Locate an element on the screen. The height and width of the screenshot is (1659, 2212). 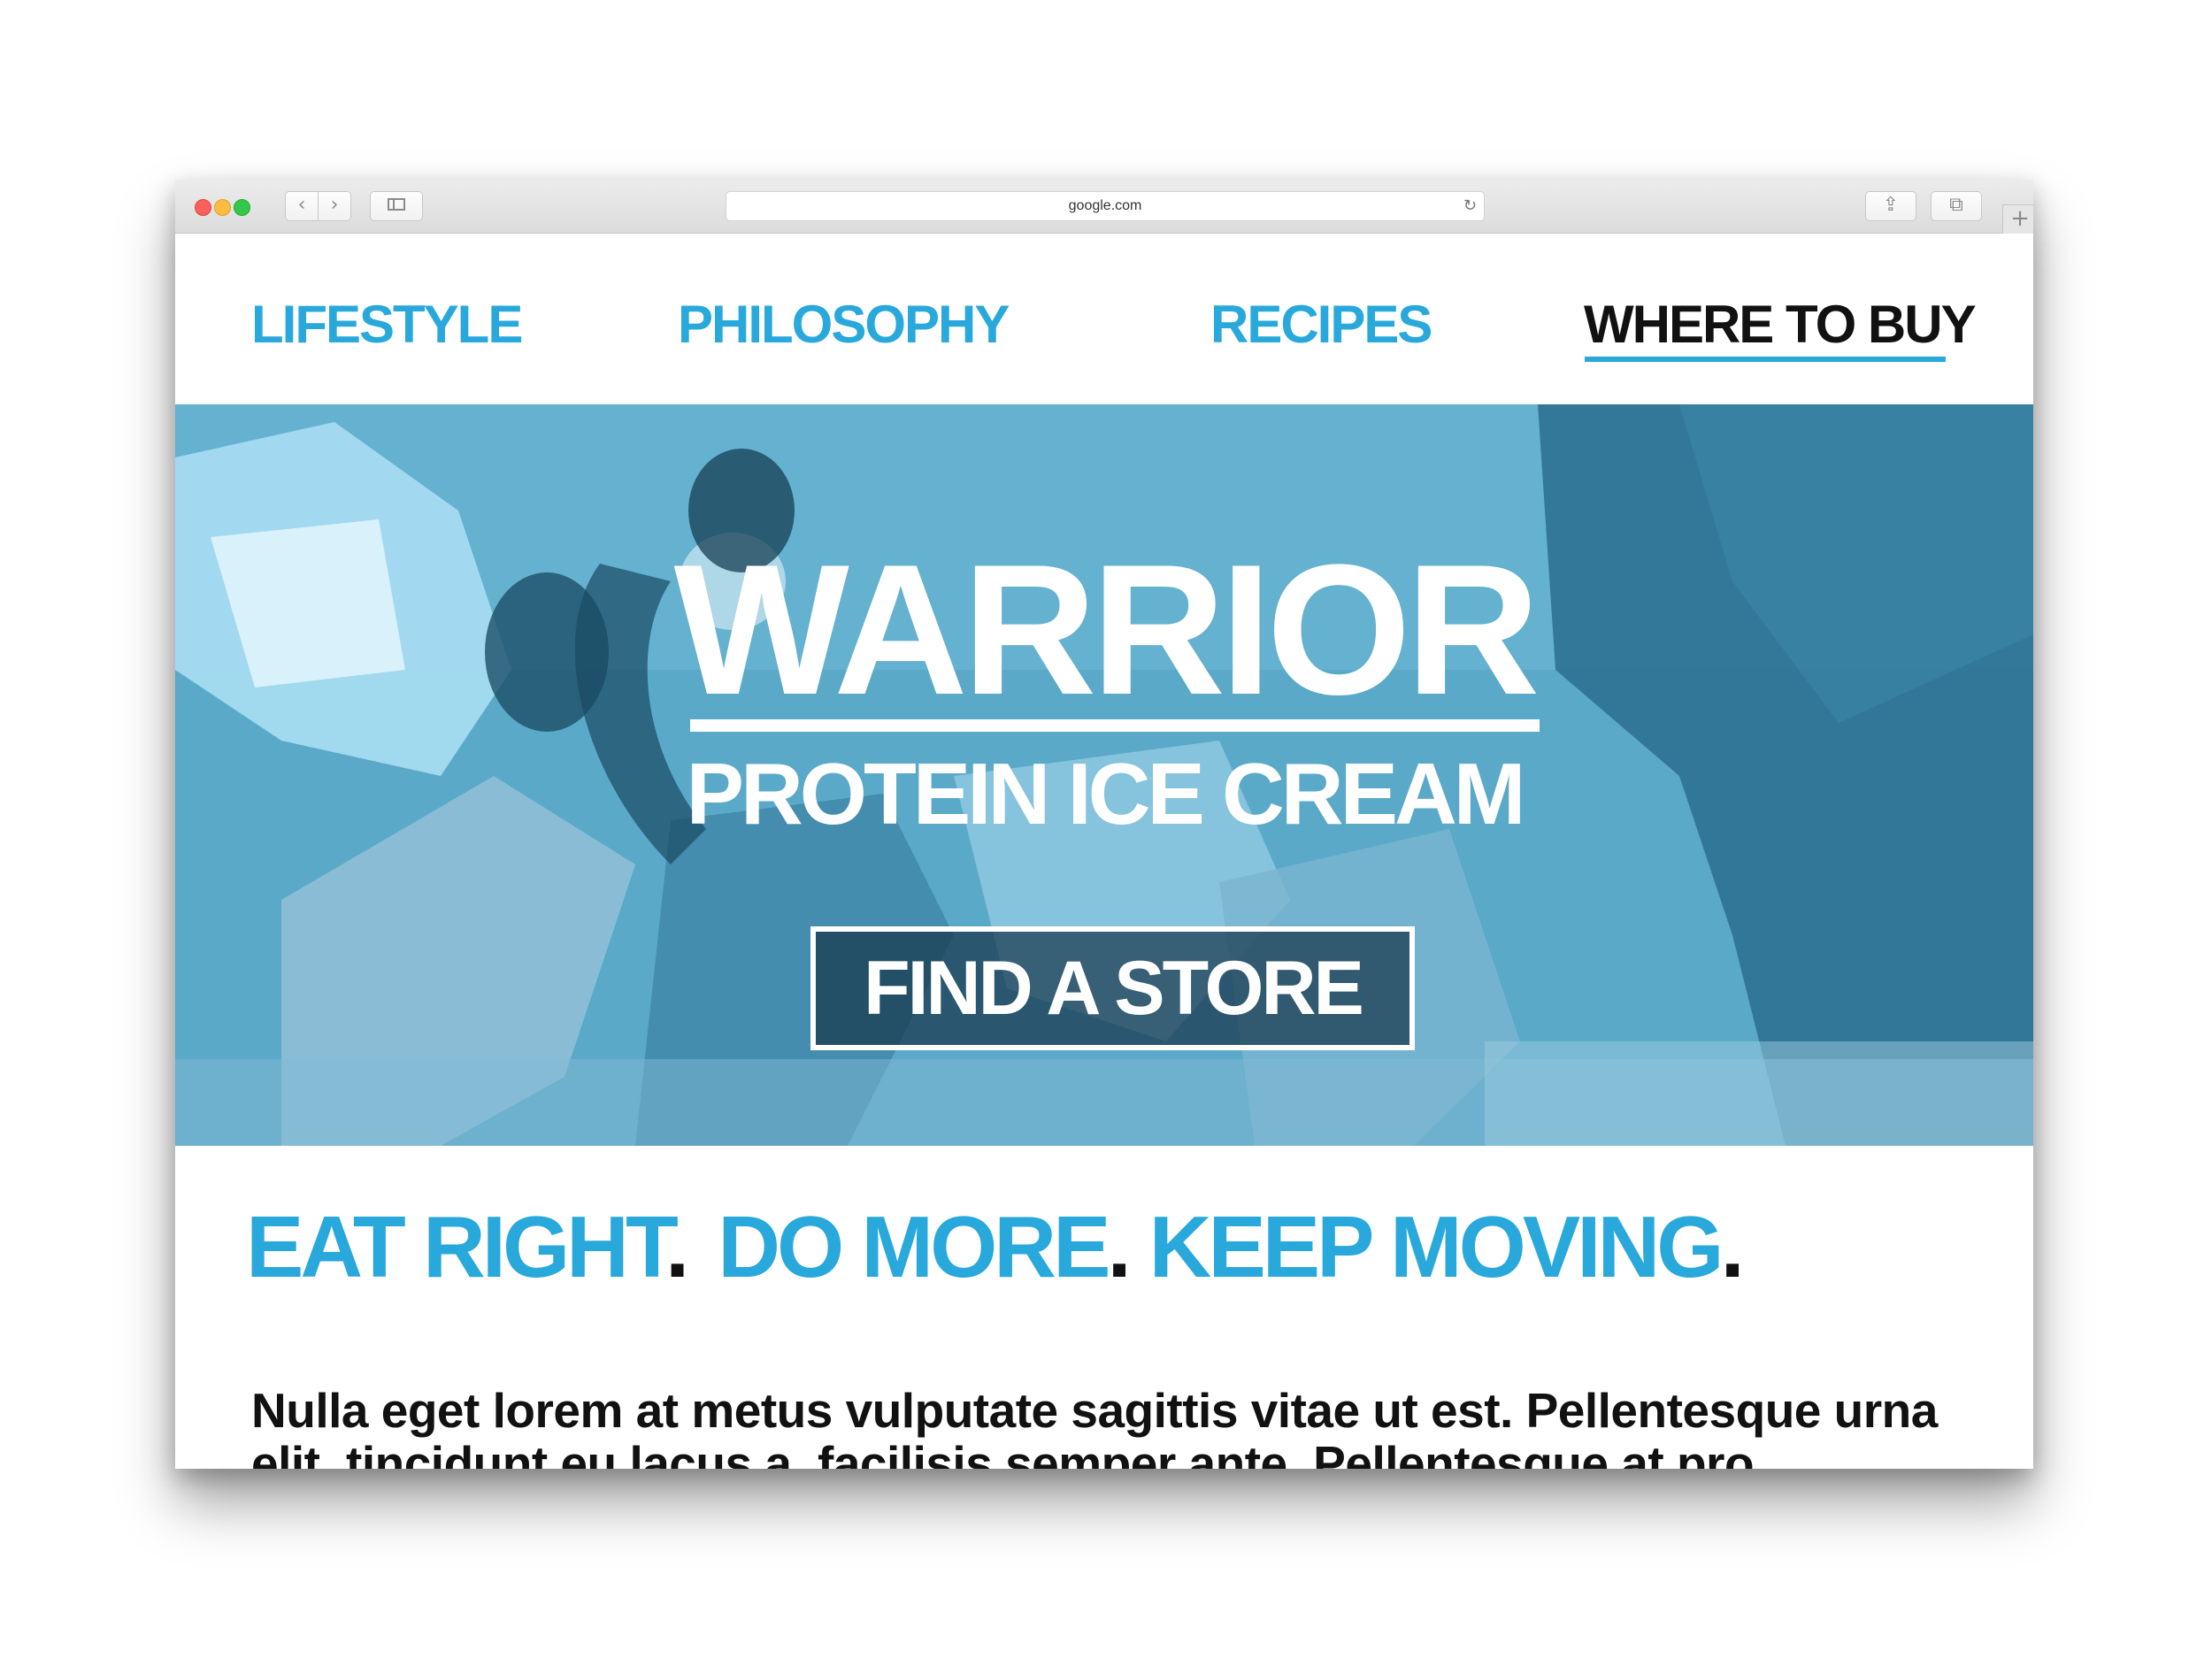
share-button: ⇪ is located at coordinates (1891, 206).